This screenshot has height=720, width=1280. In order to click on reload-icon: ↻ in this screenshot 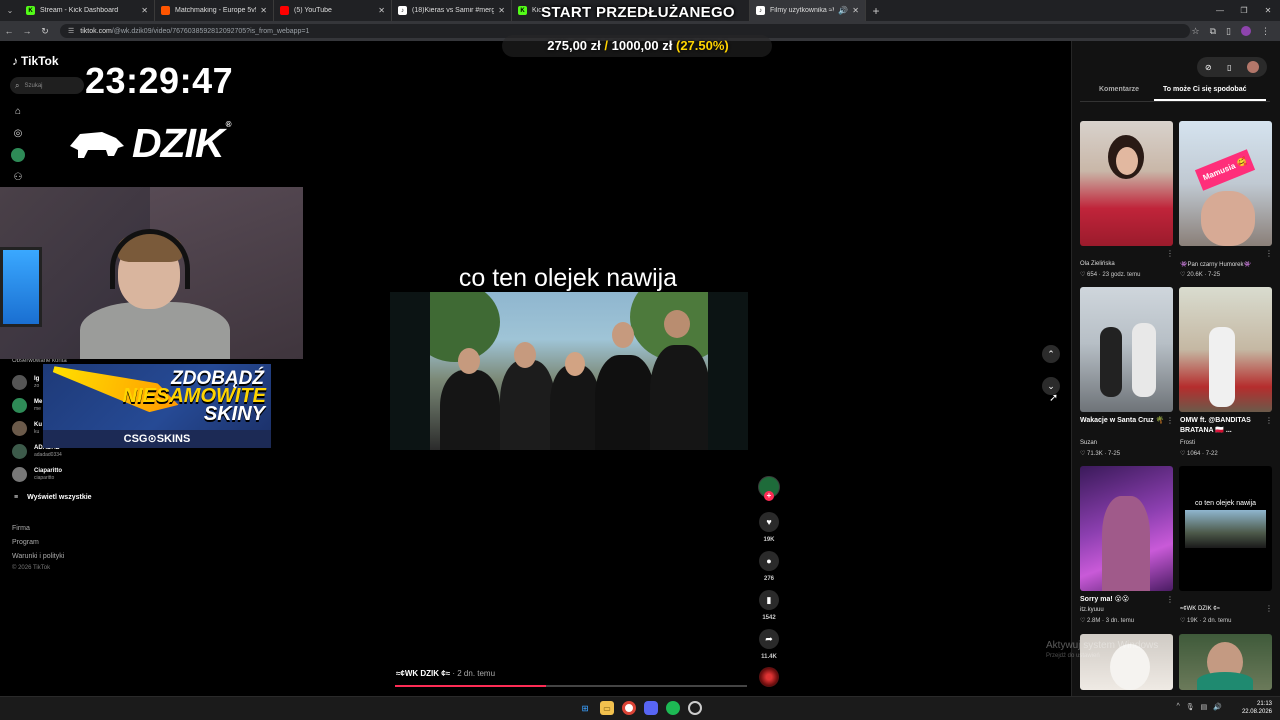, I will do `click(45, 31)`.